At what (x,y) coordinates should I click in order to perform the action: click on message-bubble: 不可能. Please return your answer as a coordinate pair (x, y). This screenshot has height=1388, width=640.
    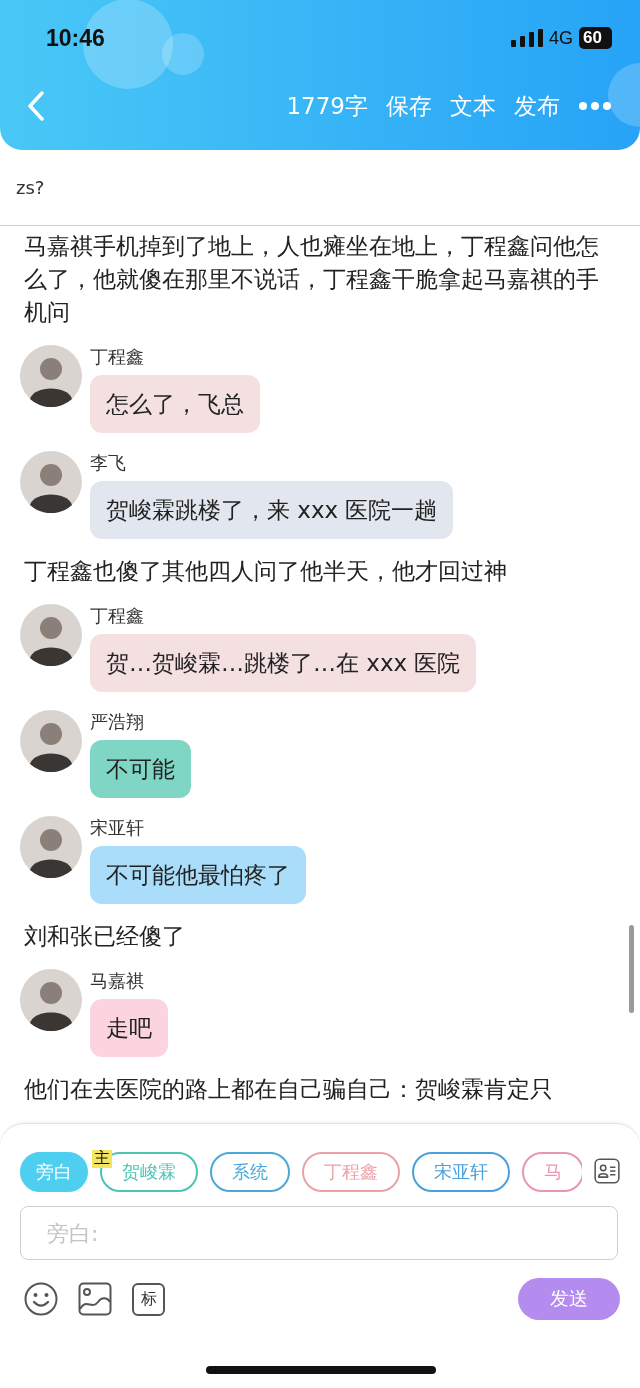
    Looking at the image, I should click on (140, 769).